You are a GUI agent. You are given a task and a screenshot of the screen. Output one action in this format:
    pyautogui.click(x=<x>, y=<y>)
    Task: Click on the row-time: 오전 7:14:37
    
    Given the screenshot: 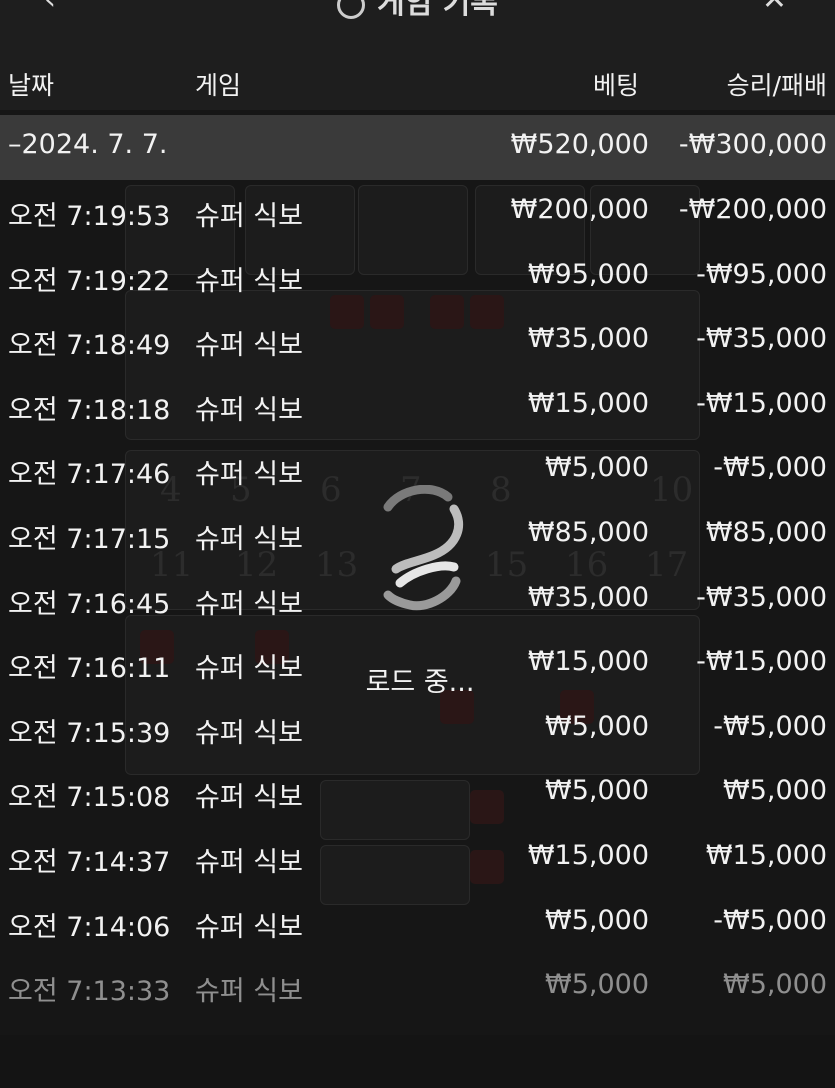 What is the action you would take?
    pyautogui.click(x=89, y=862)
    